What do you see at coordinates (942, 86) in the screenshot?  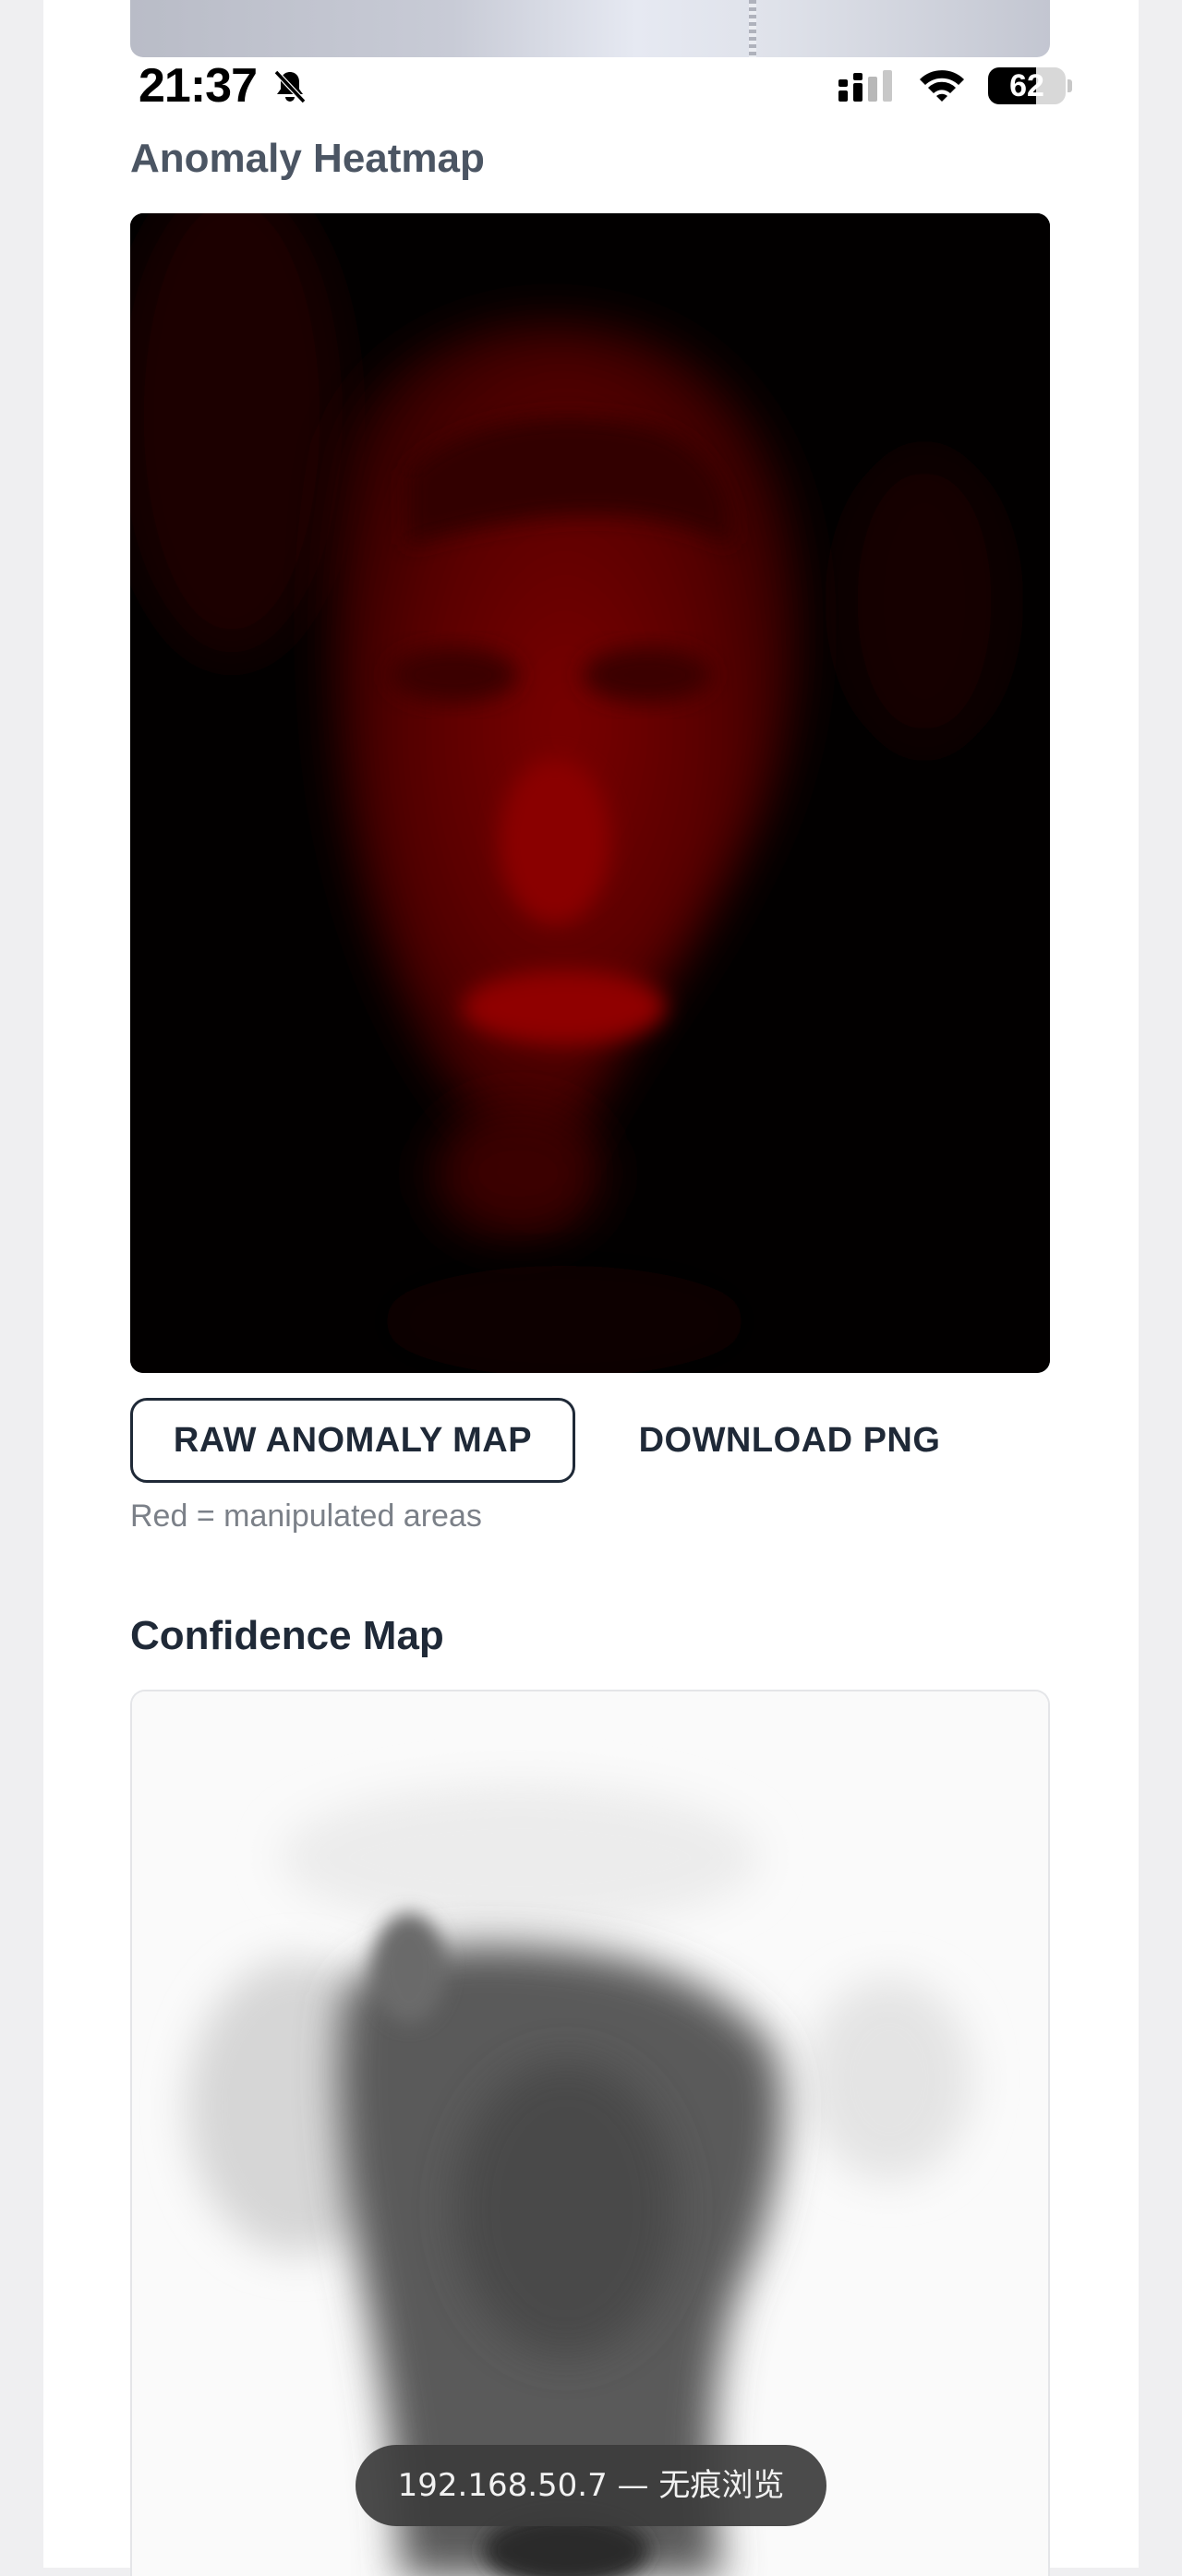 I see `wifi-icon` at bounding box center [942, 86].